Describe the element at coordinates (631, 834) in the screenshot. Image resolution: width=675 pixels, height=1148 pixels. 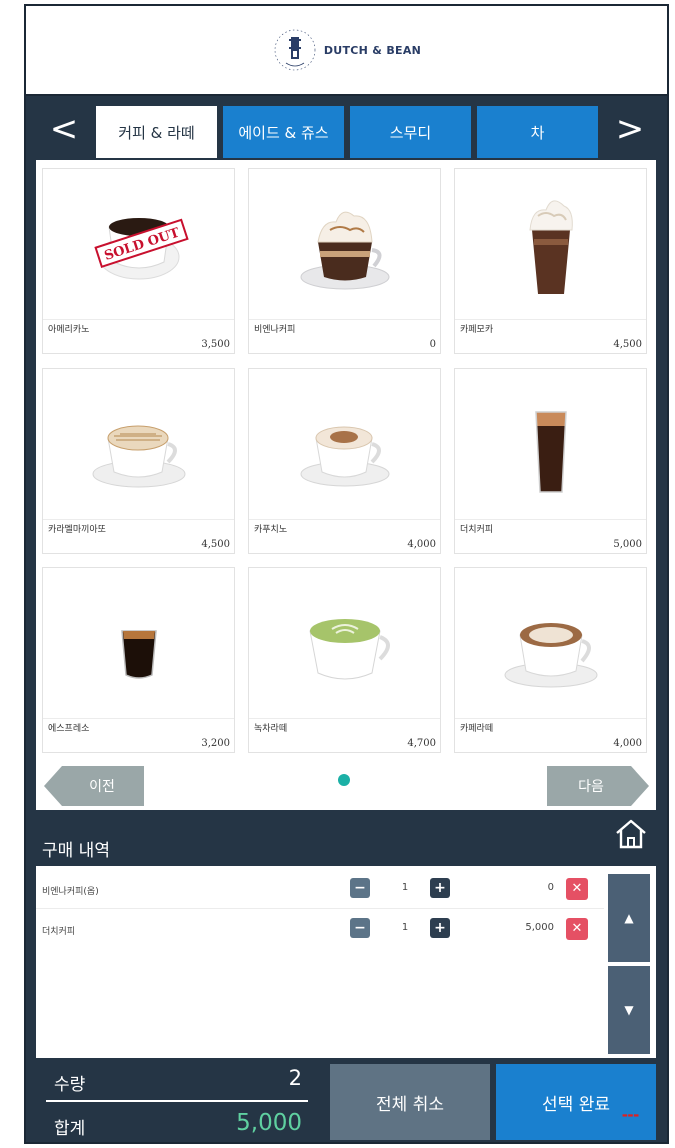
I see `home-icon` at that location.